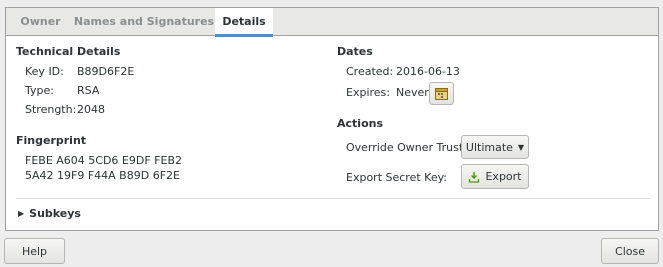 The image size is (663, 267). What do you see at coordinates (102, 175) in the screenshot?
I see `fingerprint-line-2: 5A42 19F9 F44A B89D 6F2E` at bounding box center [102, 175].